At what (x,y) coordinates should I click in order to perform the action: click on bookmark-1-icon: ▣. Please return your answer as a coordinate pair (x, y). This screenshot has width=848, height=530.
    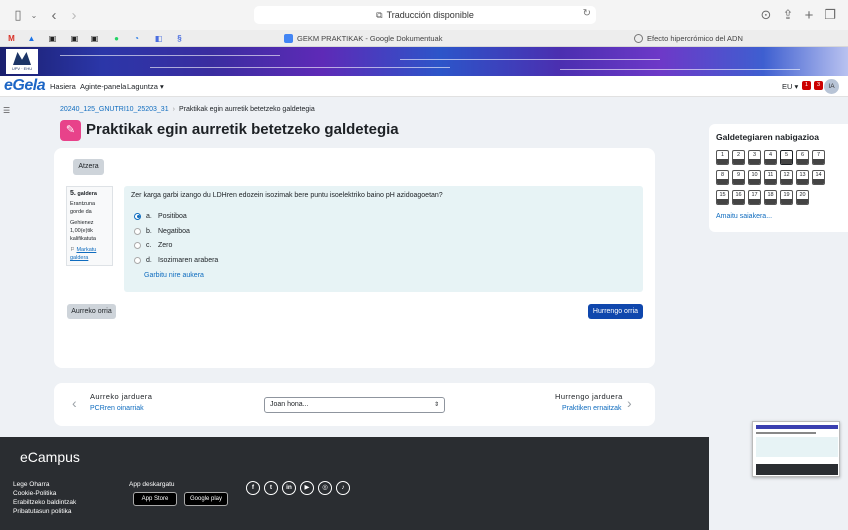
    Looking at the image, I should click on (52, 38).